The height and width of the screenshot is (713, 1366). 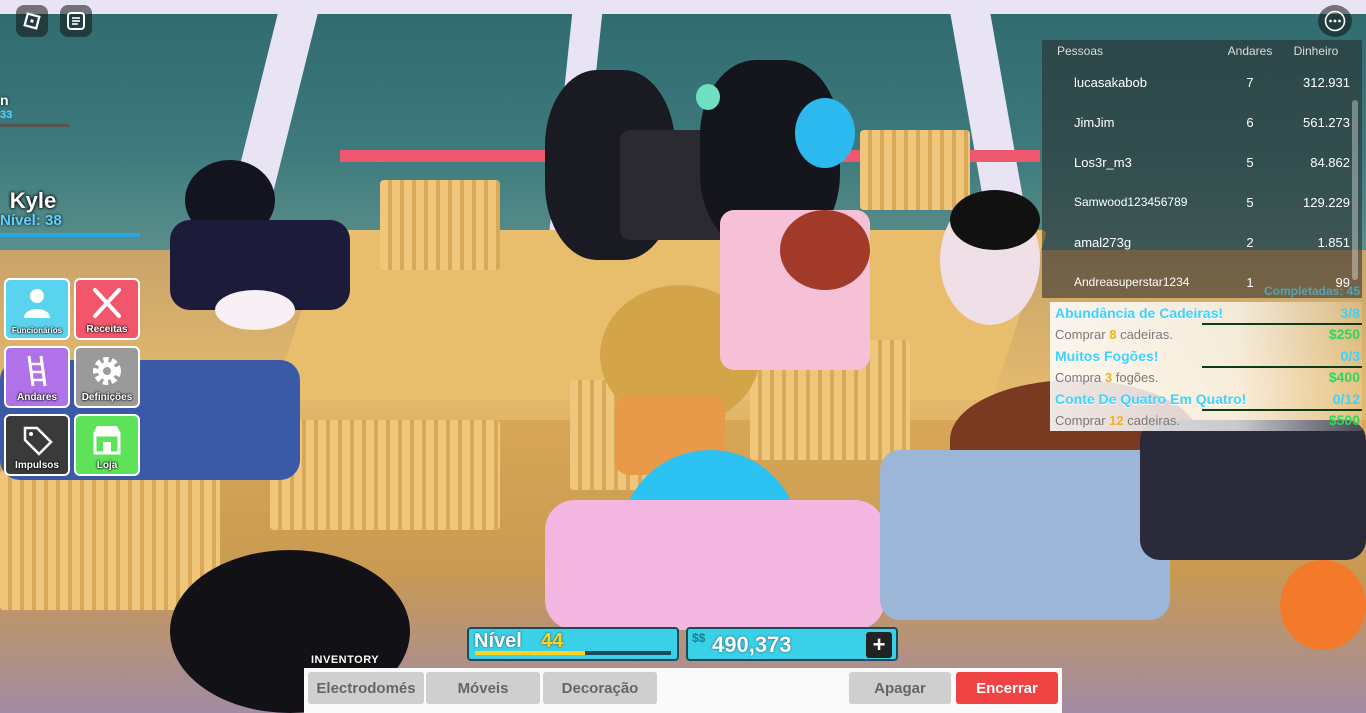 I want to click on window-frame, so click(x=683, y=7).